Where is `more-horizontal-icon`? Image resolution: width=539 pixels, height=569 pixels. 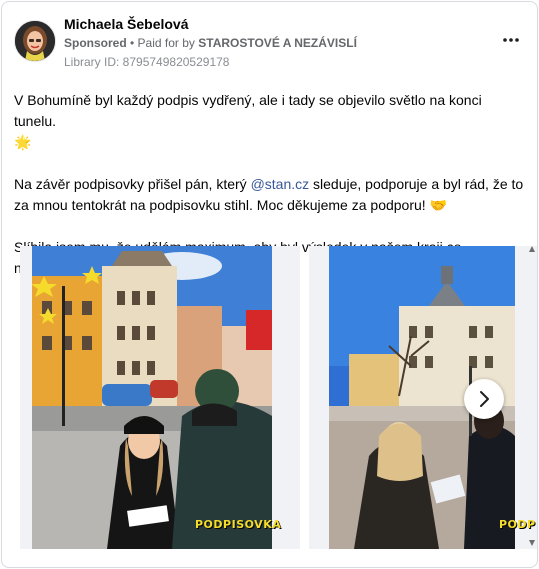
more-horizontal-icon is located at coordinates (511, 40).